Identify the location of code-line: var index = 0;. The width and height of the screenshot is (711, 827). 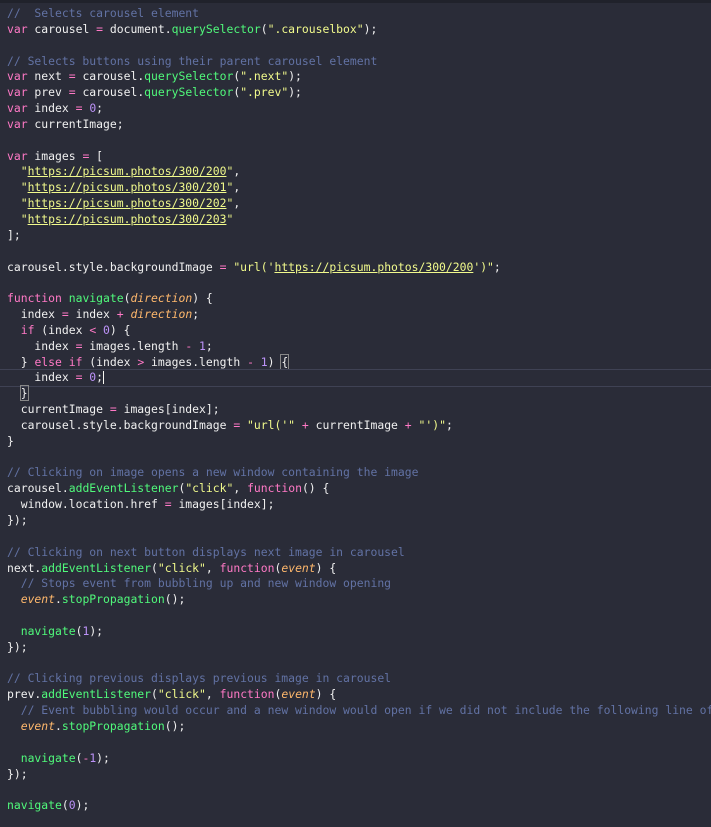
(359, 109).